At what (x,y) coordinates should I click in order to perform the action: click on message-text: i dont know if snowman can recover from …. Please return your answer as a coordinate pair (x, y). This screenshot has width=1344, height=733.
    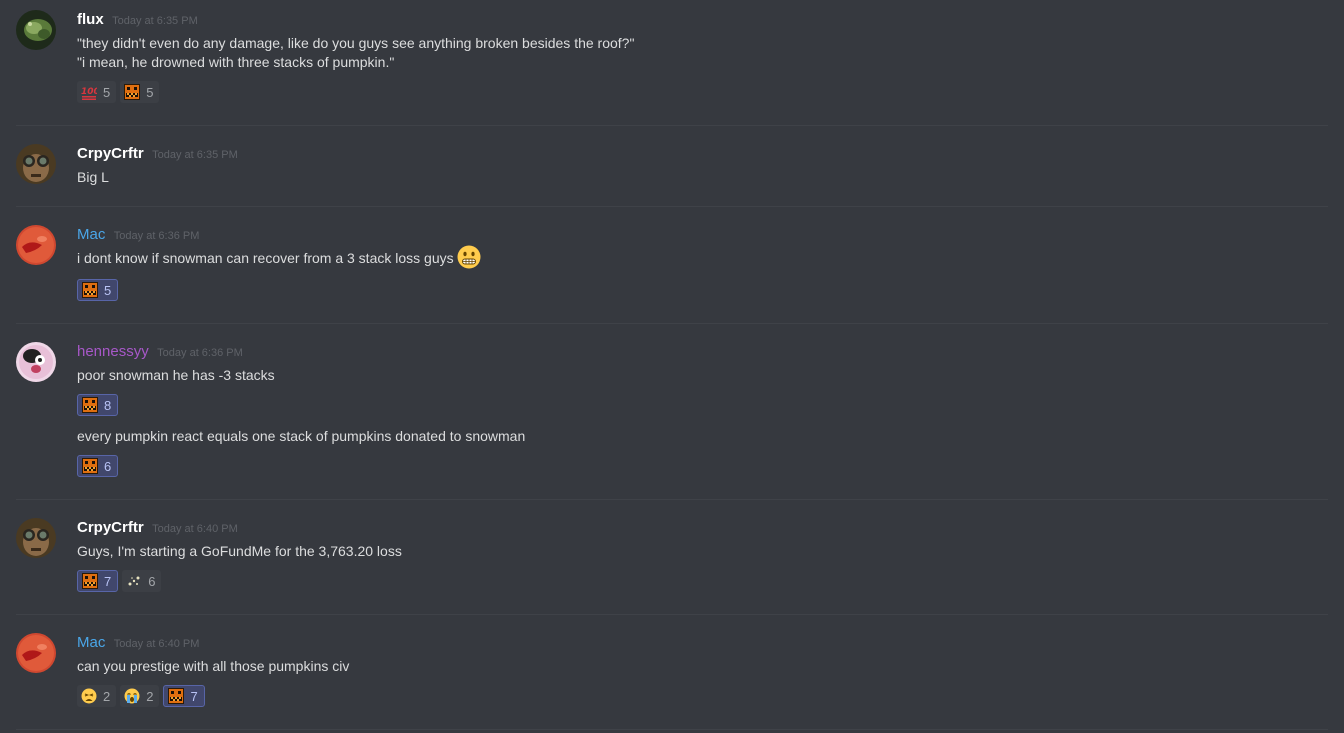
    Looking at the image, I should click on (279, 259).